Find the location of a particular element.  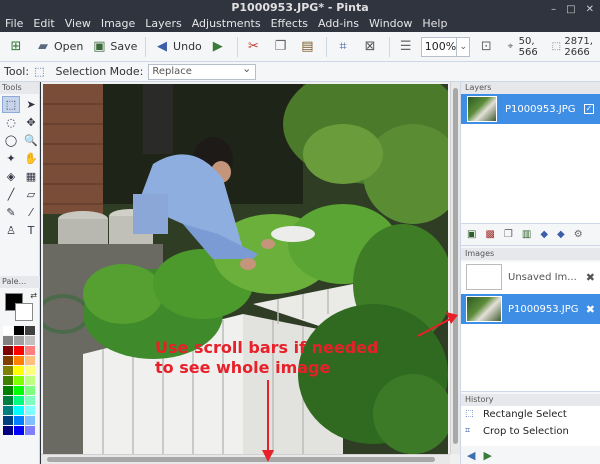

clone-stamp-icon: ♙ is located at coordinates (11, 230).